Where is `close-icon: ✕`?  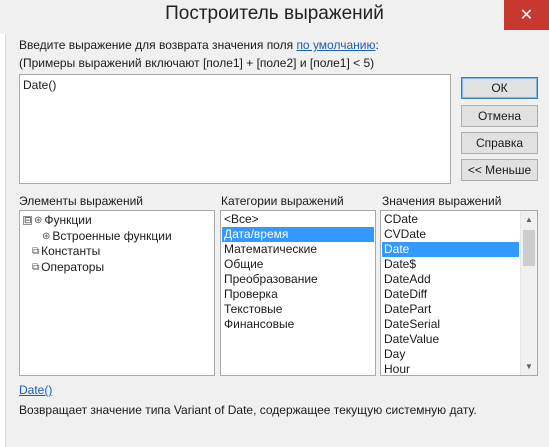 close-icon: ✕ is located at coordinates (526, 15).